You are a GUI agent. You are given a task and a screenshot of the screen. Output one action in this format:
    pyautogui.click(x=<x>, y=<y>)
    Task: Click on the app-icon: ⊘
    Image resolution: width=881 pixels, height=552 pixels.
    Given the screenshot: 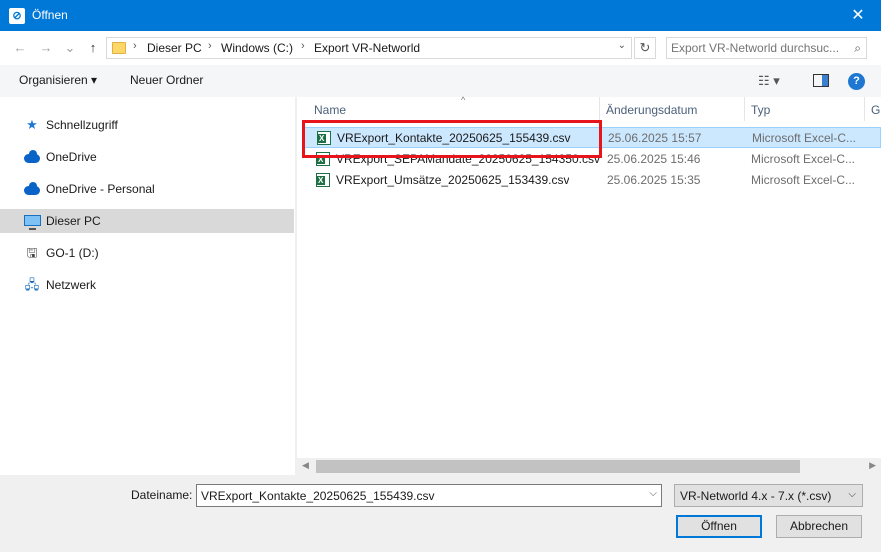 What is the action you would take?
    pyautogui.click(x=17, y=16)
    